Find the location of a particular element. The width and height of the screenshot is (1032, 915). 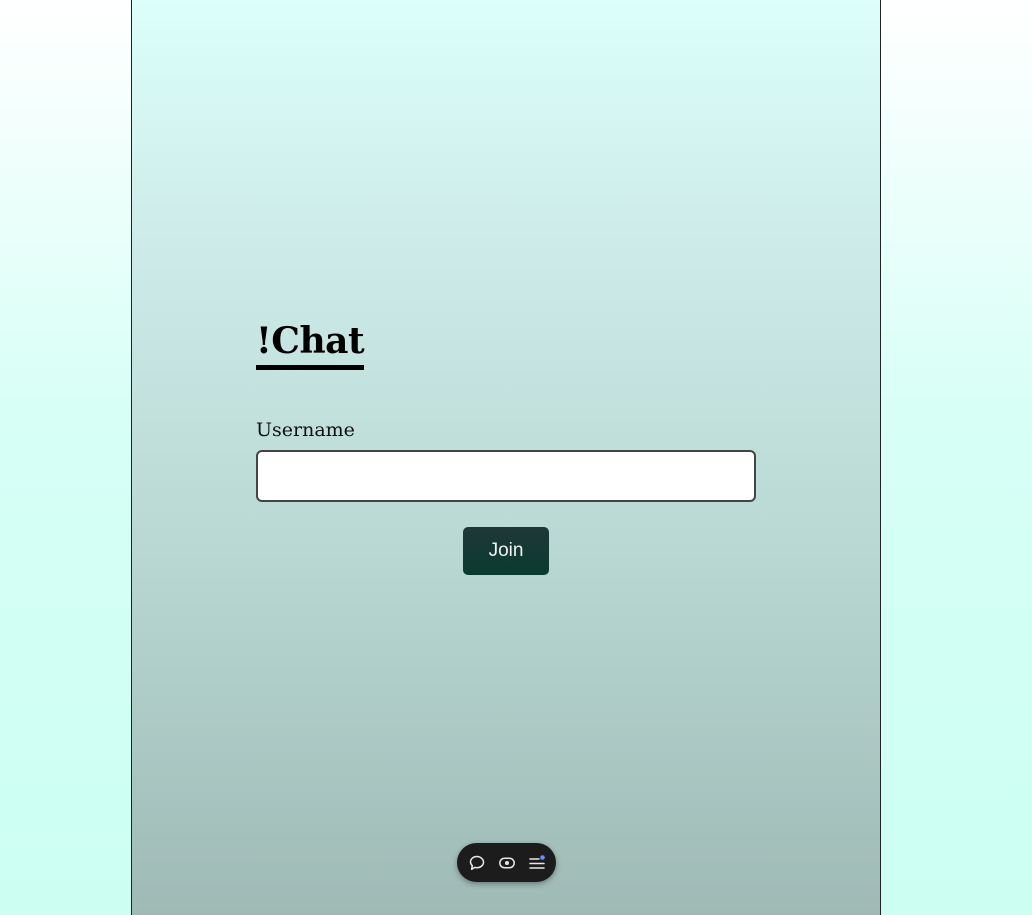

chat-toolbar-button is located at coordinates (477, 863).